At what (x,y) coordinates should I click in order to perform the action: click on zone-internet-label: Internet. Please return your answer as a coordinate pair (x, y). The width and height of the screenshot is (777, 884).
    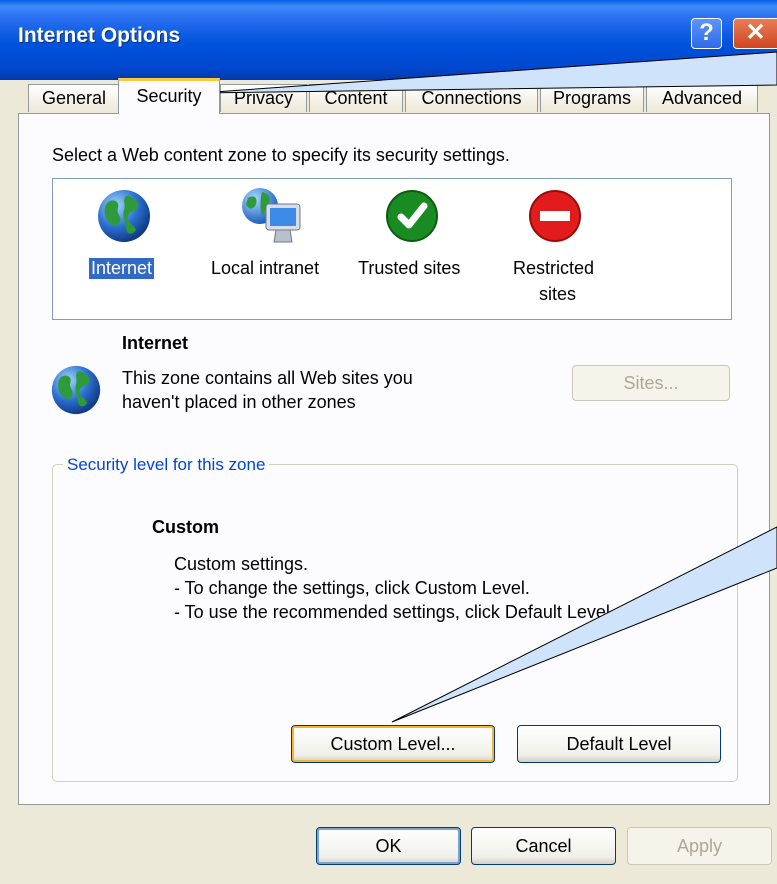
    Looking at the image, I should click on (122, 268).